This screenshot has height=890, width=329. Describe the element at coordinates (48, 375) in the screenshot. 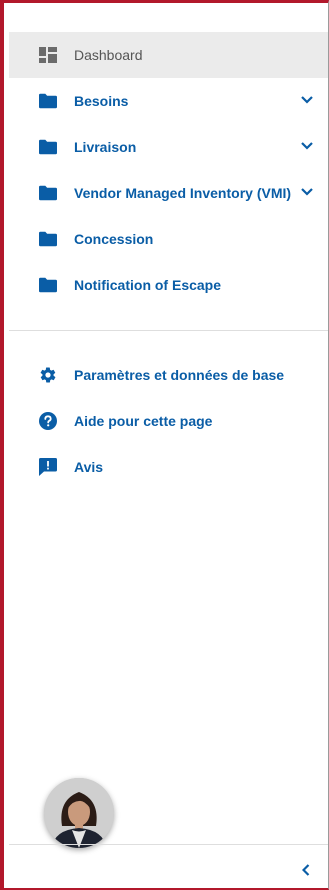

I see `gear-icon` at that location.